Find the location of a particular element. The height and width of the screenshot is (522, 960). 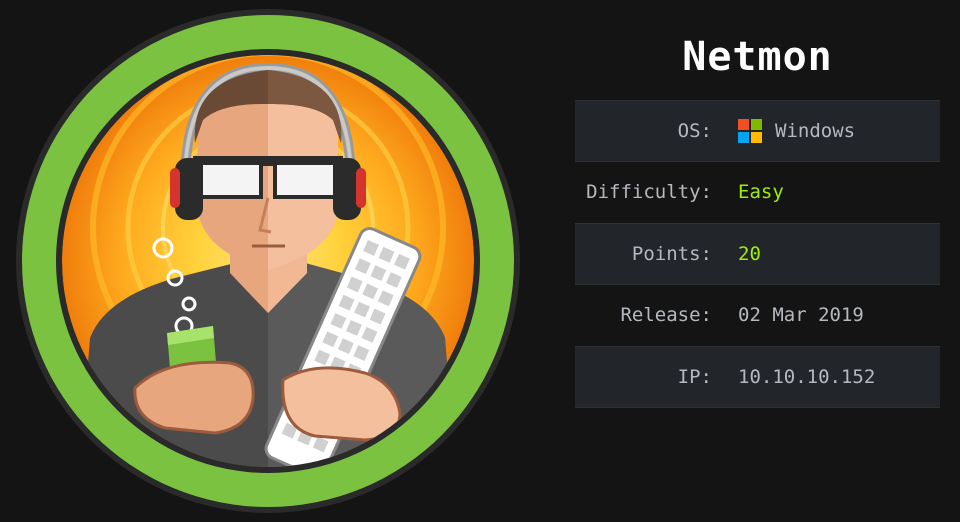

windows-logo-icon is located at coordinates (750, 130).